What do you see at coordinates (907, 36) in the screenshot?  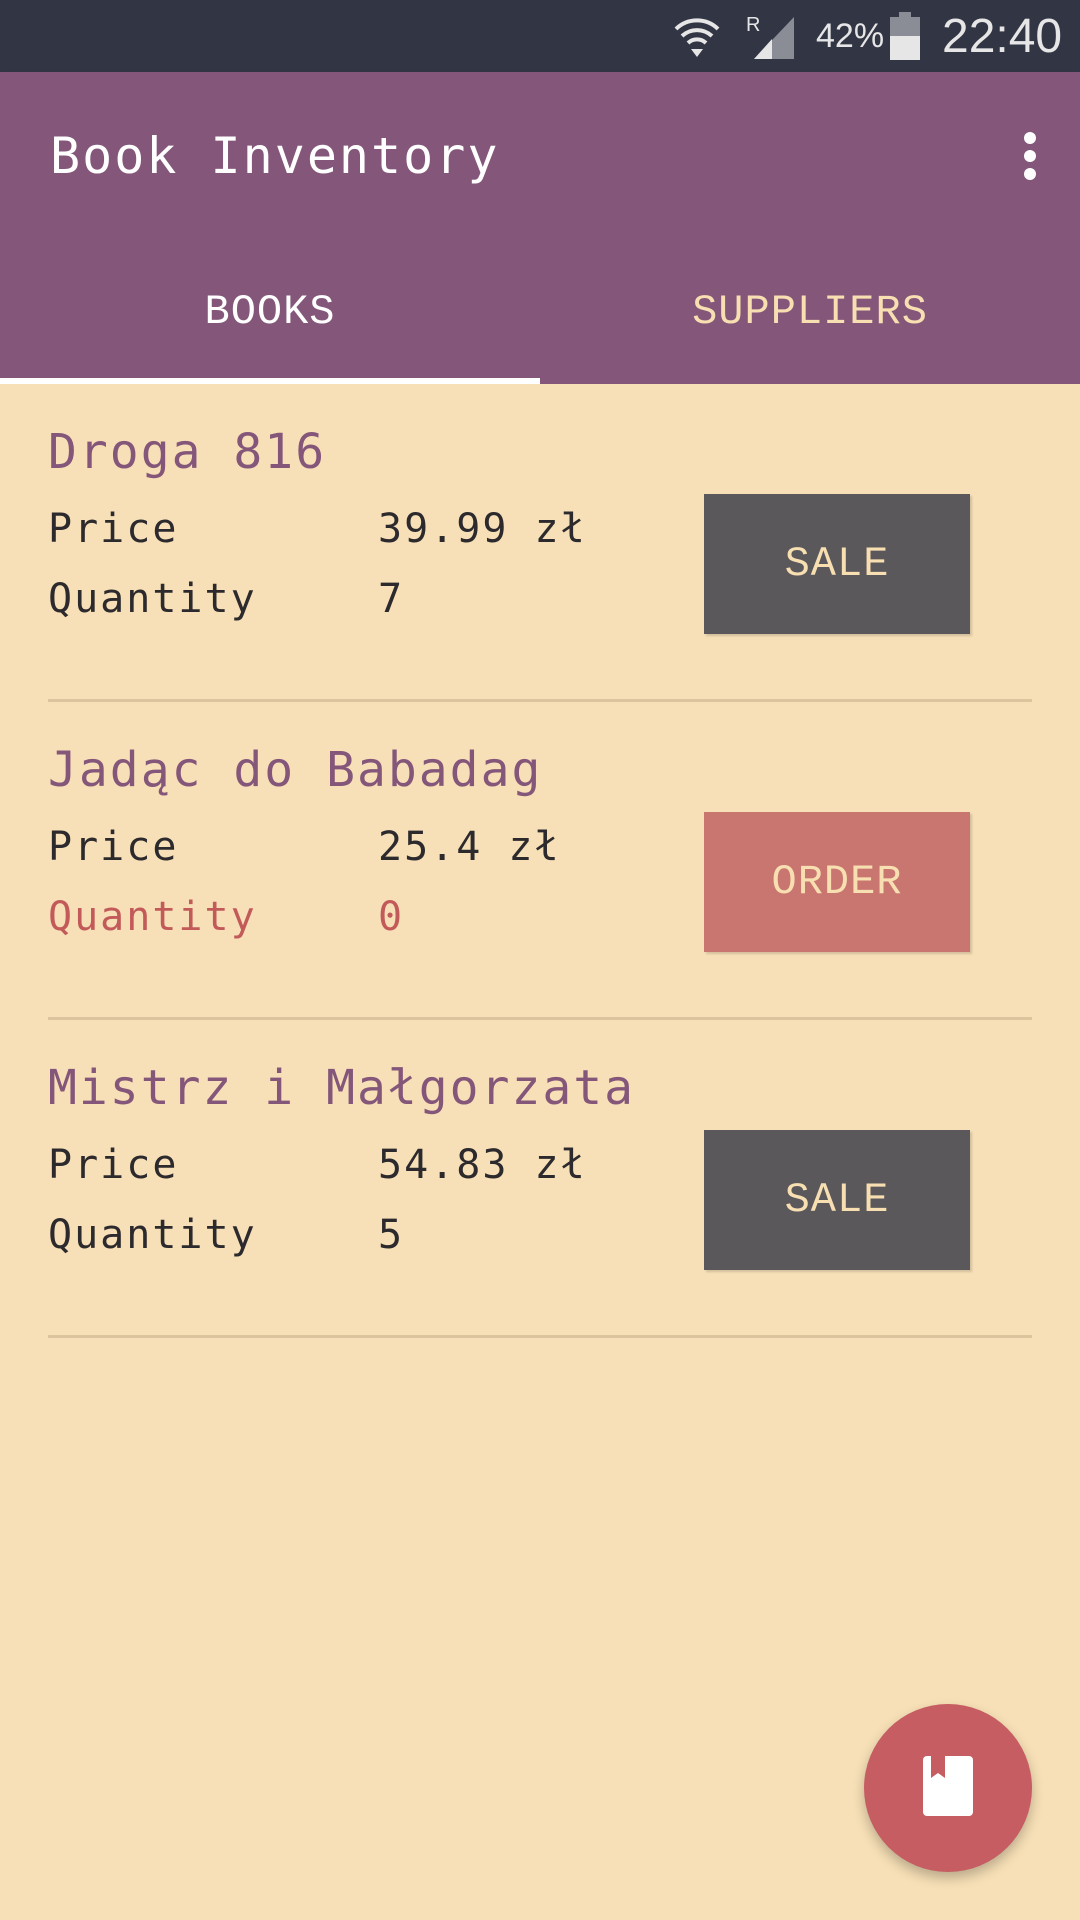 I see `battery-icon` at bounding box center [907, 36].